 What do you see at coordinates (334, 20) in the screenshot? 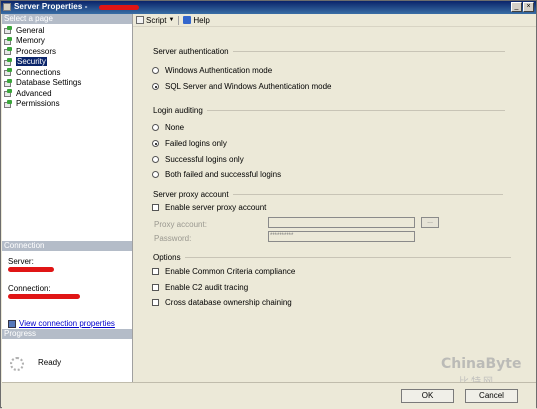
I see `toolbar: Script ▼ Help` at bounding box center [334, 20].